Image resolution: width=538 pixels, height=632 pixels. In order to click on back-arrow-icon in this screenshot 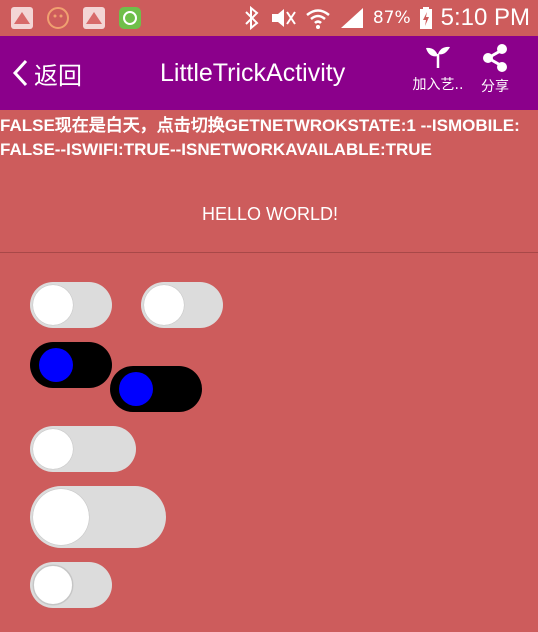, I will do `click(20, 73)`.